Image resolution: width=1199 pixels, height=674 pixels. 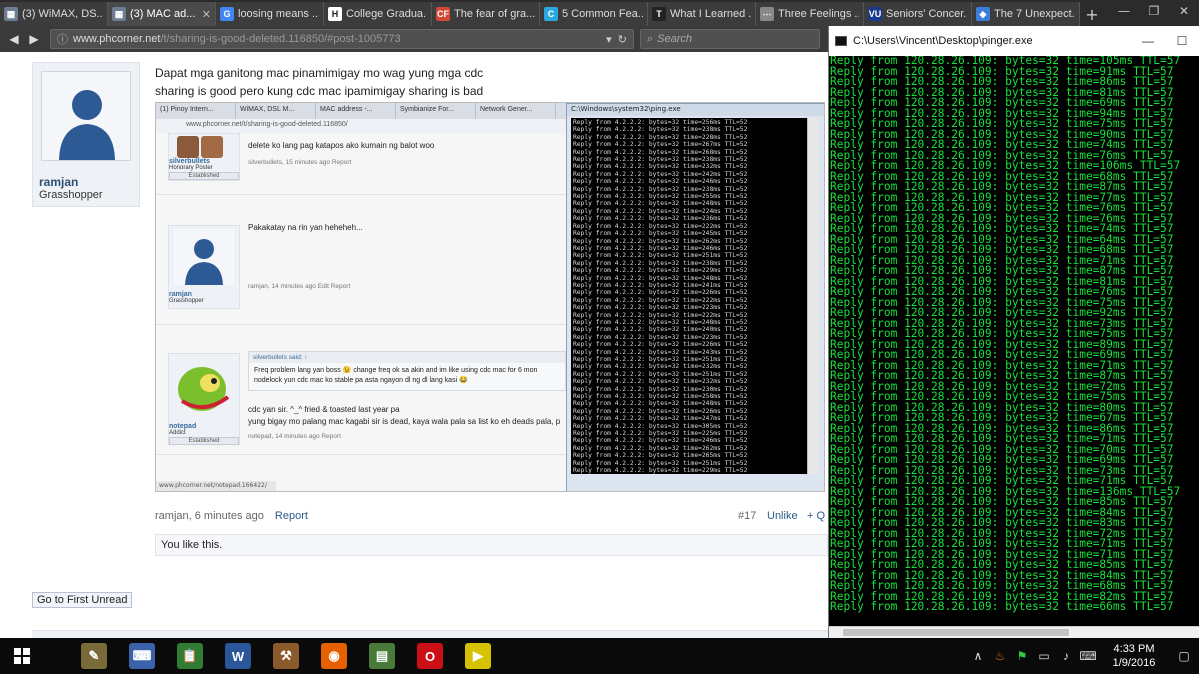 I want to click on maximize-icon: ❐, so click(x=1154, y=11).